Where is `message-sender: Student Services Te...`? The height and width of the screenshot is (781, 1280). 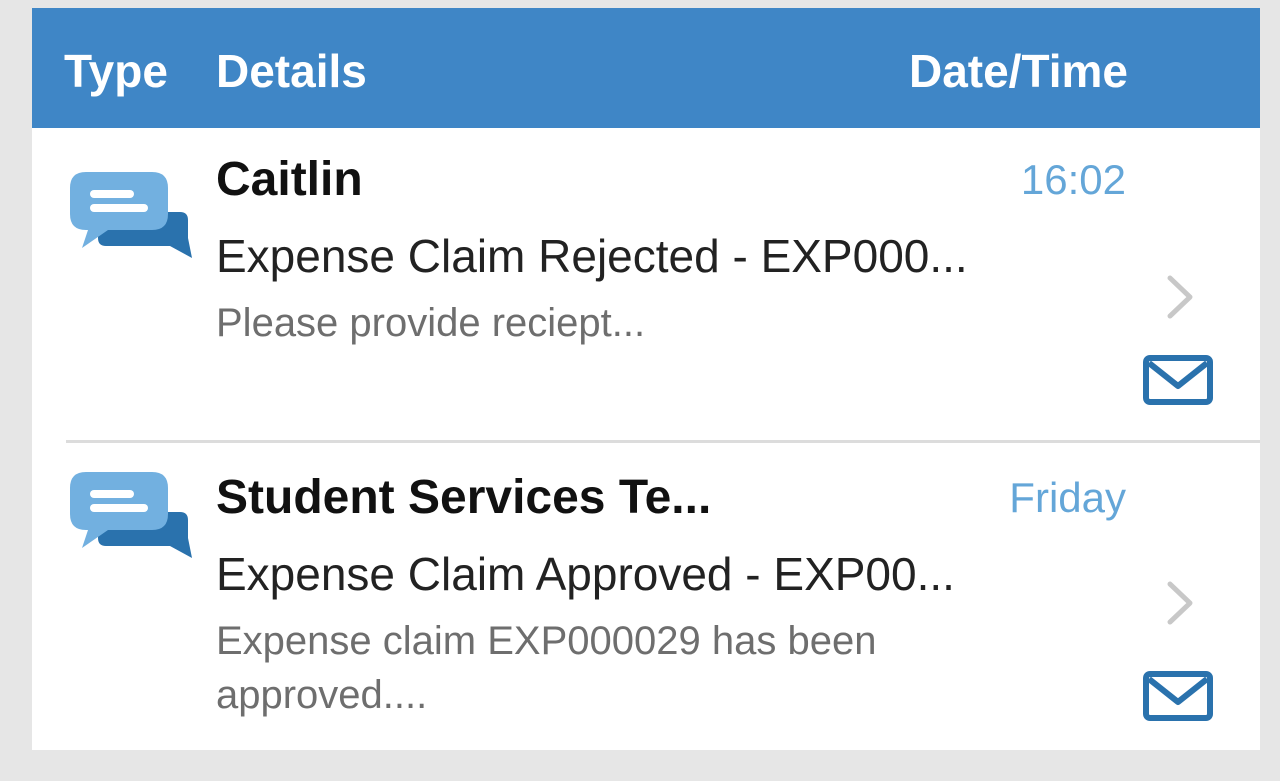 message-sender: Student Services Te... is located at coordinates (464, 497).